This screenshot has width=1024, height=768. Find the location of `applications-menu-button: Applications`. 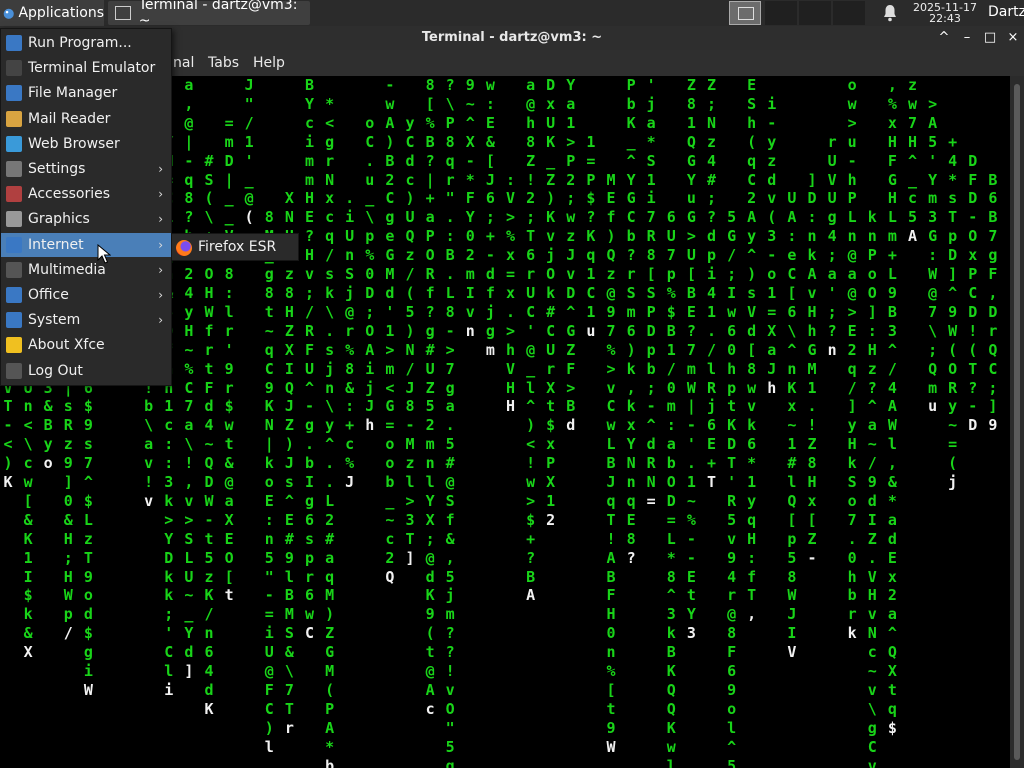

applications-menu-button: Applications is located at coordinates (52, 13).